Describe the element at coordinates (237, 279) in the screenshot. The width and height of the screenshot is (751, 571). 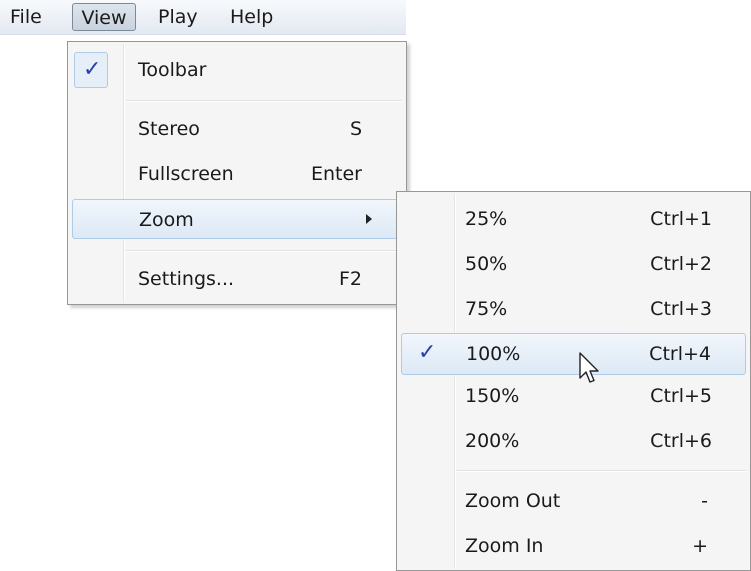
I see `menu-item-settings: Settings... F2` at that location.